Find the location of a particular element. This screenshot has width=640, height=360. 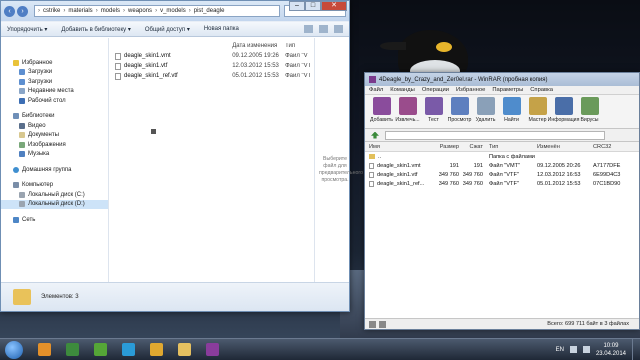

toolbar-button: Тест is located at coordinates (433, 110).